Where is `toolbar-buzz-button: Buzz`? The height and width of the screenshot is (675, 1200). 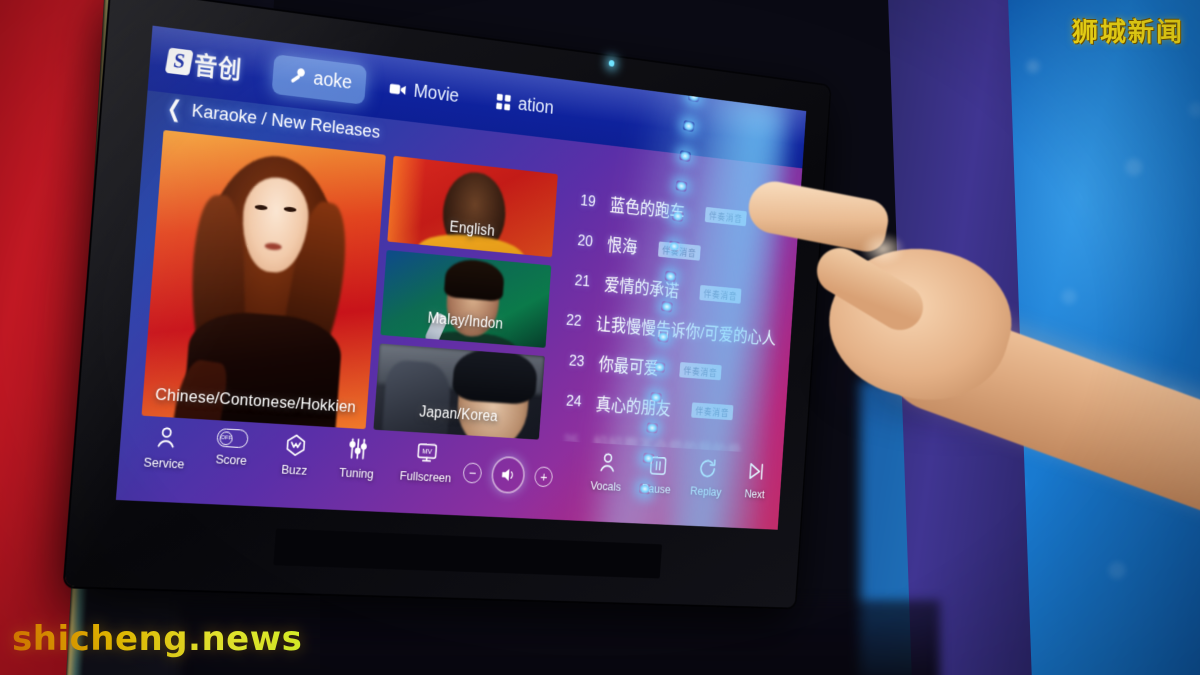
toolbar-buzz-button: Buzz is located at coordinates (295, 455).